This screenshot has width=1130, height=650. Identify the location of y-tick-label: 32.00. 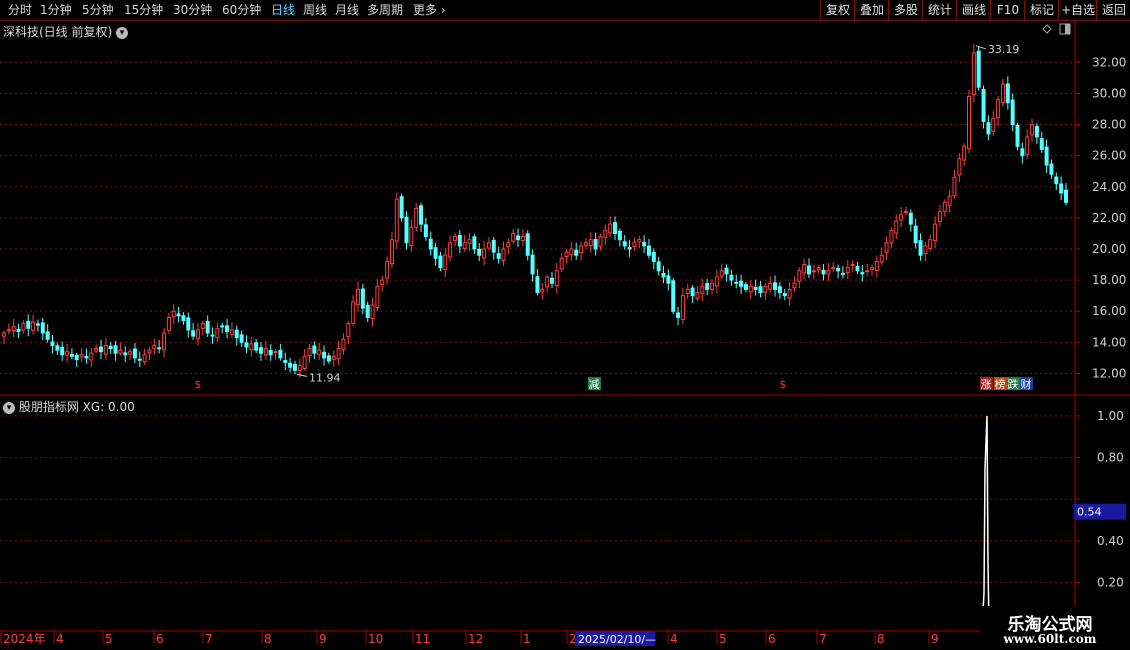
(1109, 62).